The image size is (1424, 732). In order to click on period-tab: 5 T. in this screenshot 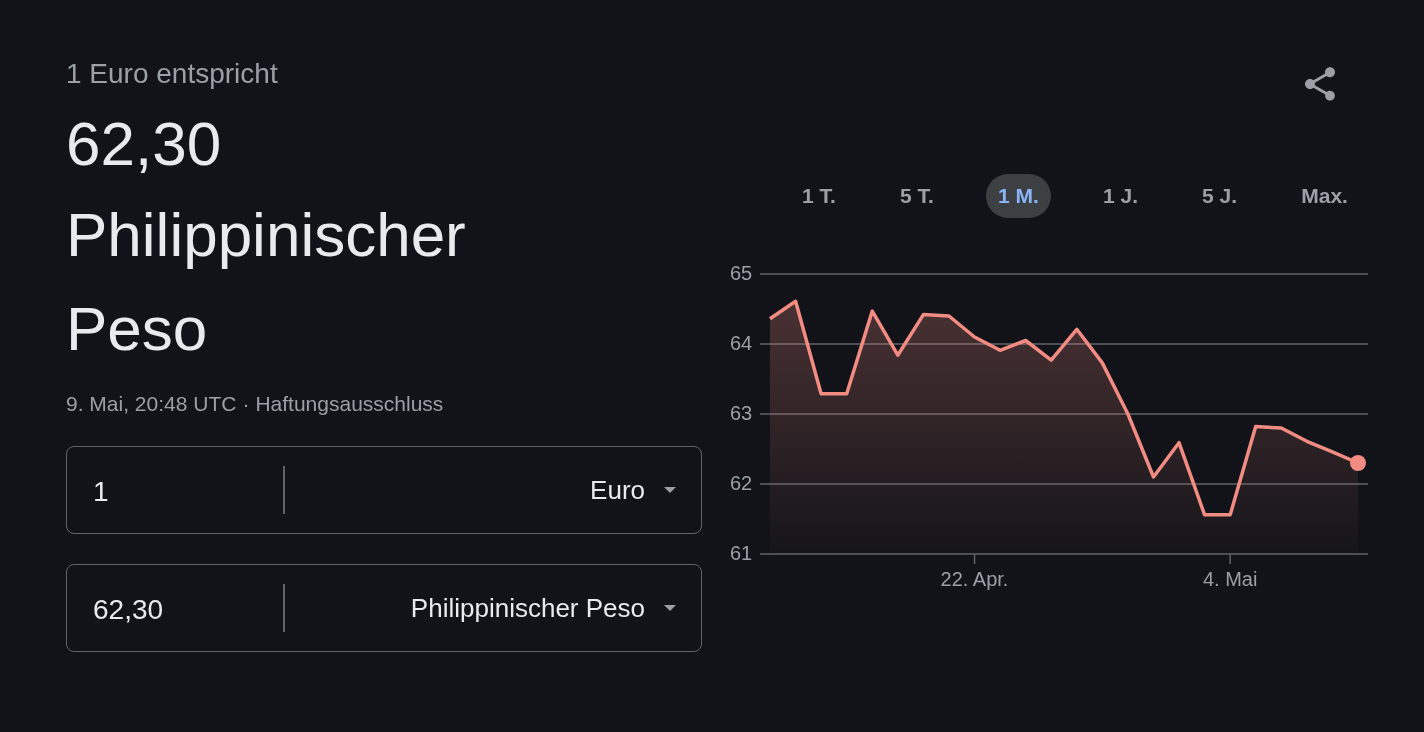, I will do `click(917, 196)`.